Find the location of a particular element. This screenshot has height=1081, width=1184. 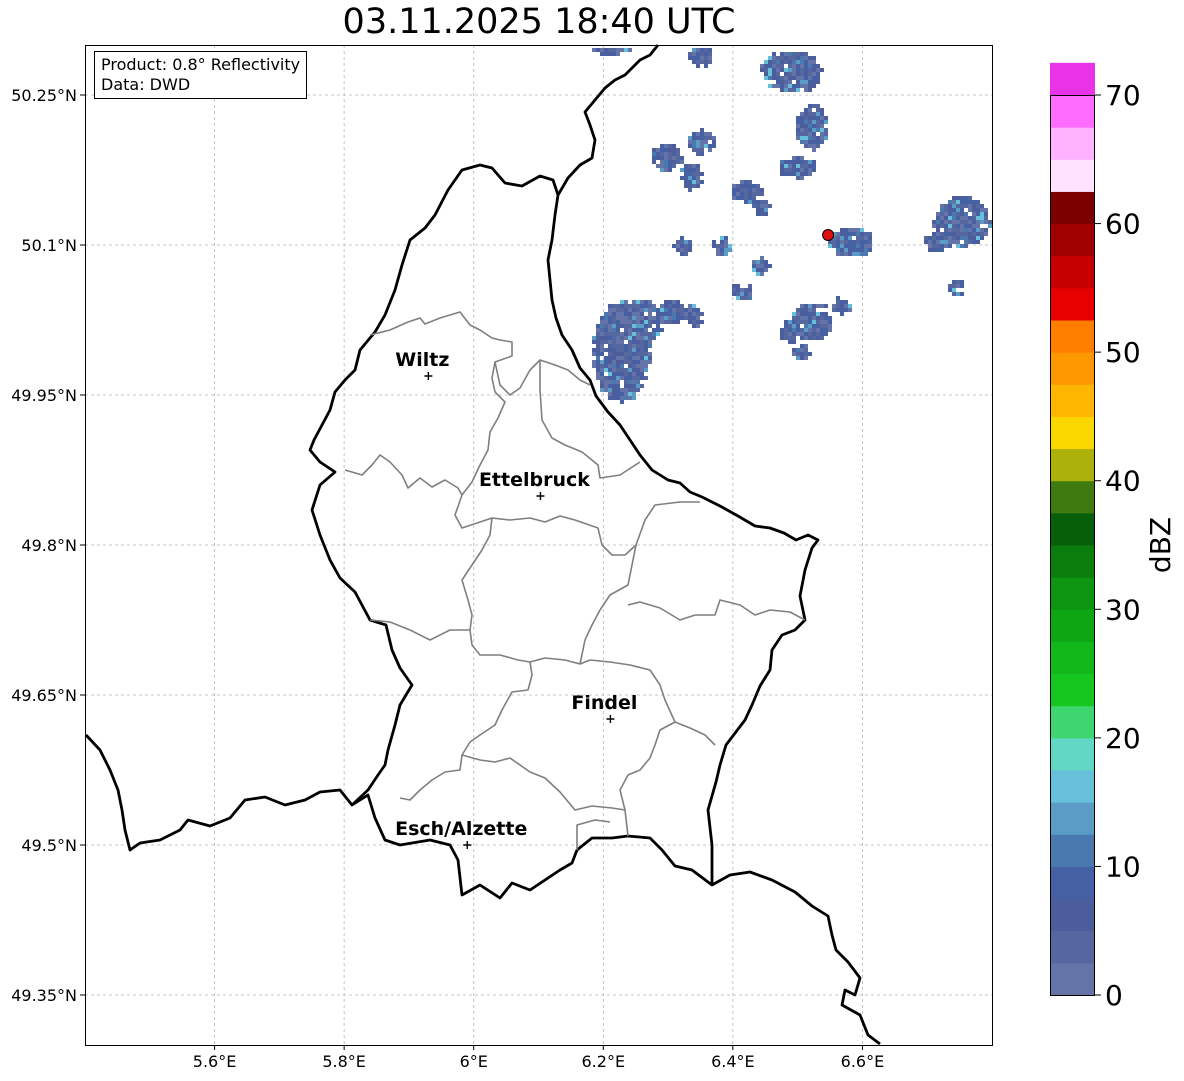

city-label: Wiltz is located at coordinates (422, 360).